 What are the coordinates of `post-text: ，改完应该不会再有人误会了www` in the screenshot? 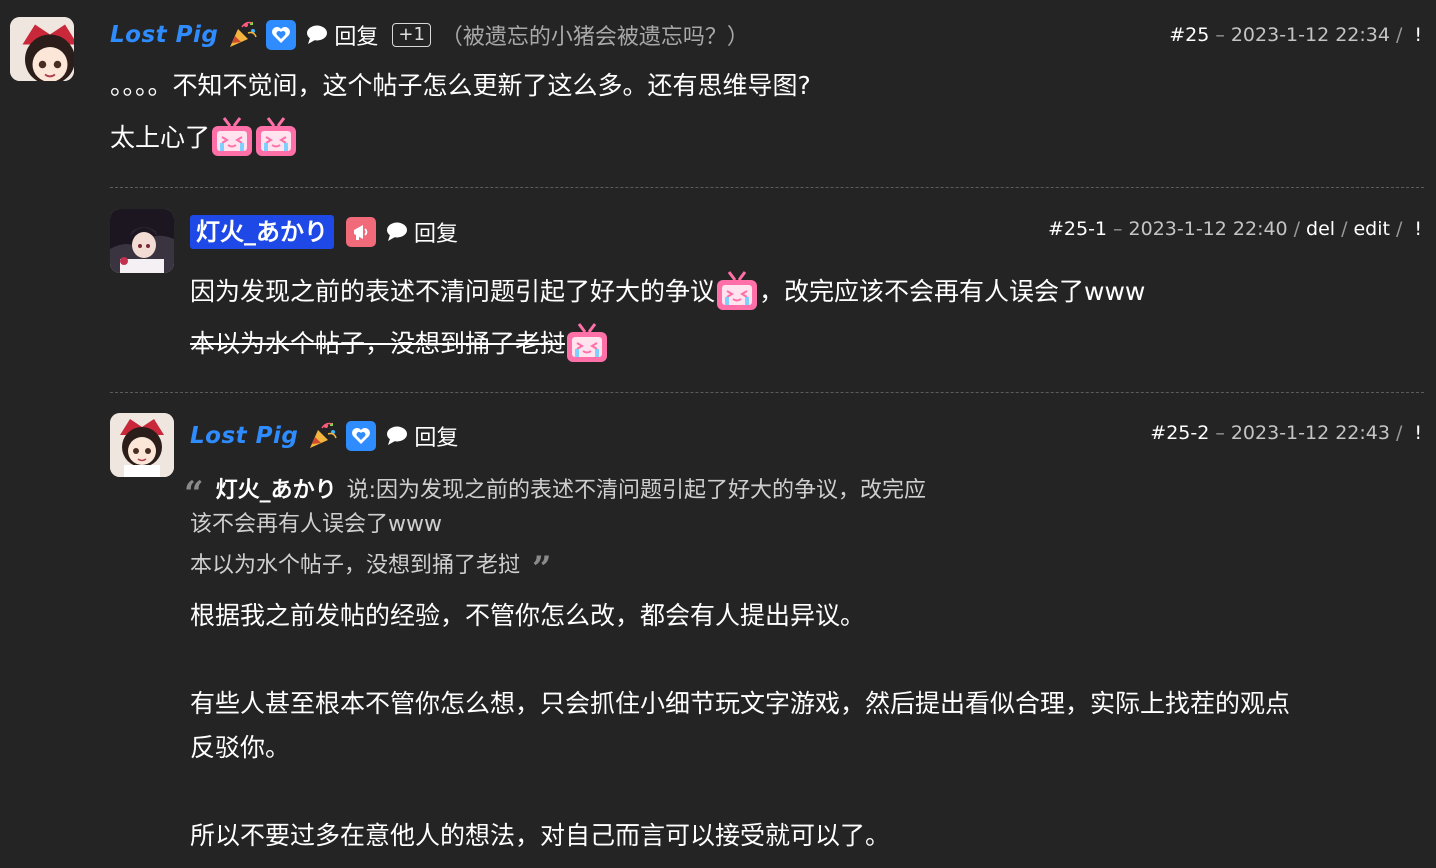 It's located at (952, 291).